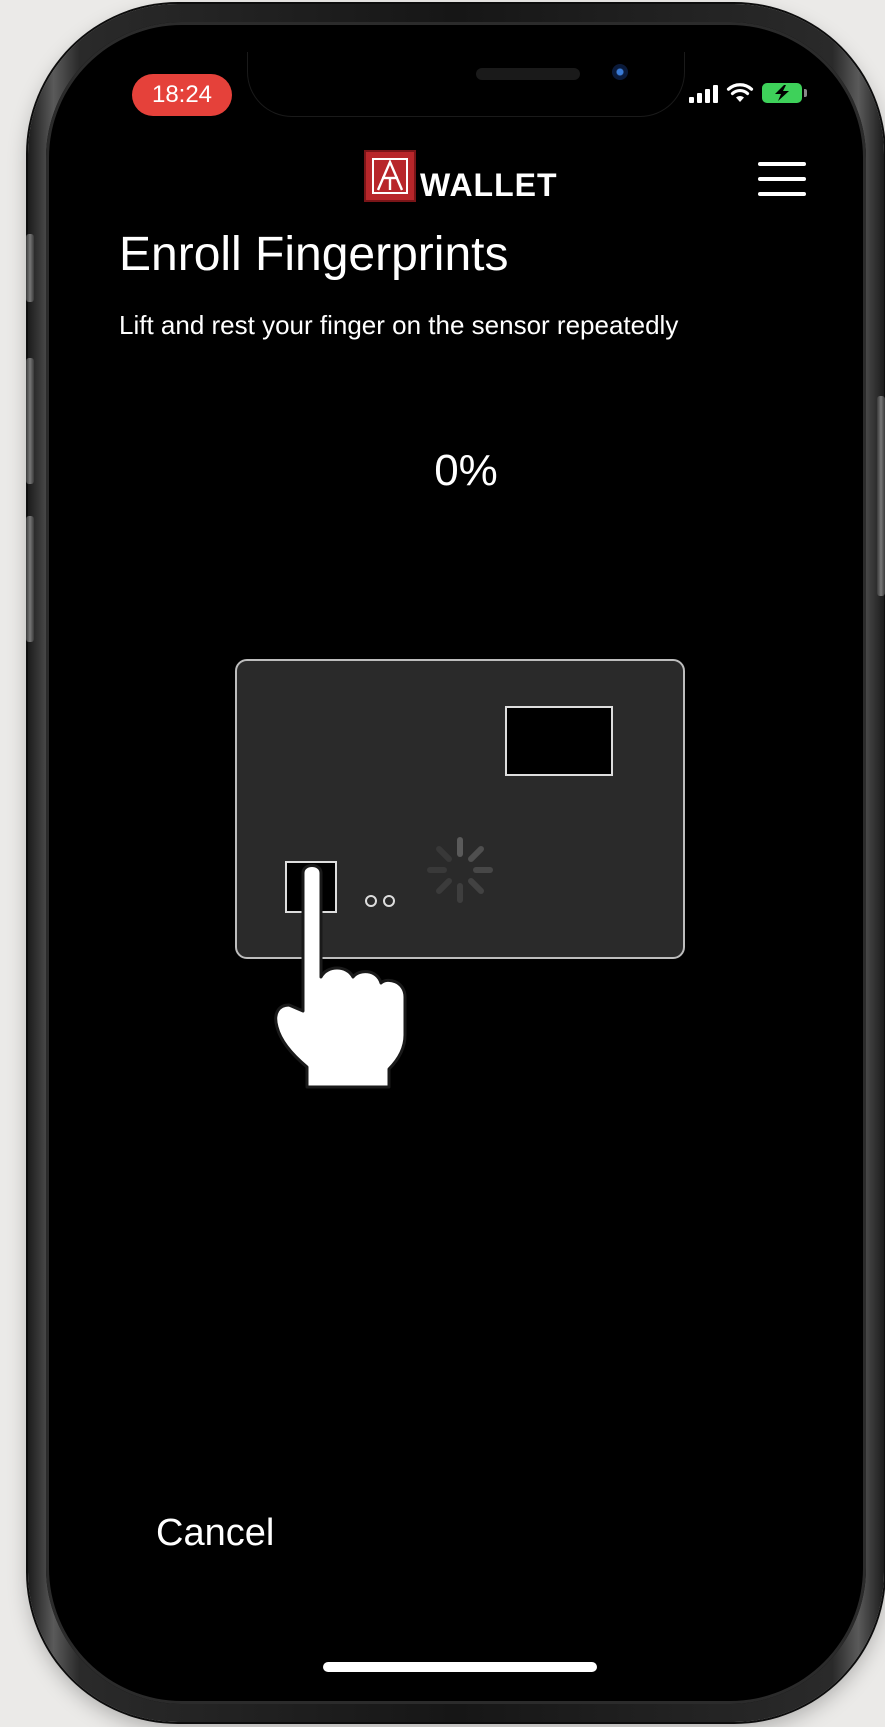  Describe the element at coordinates (460, 1667) in the screenshot. I see `home-indicator` at that location.